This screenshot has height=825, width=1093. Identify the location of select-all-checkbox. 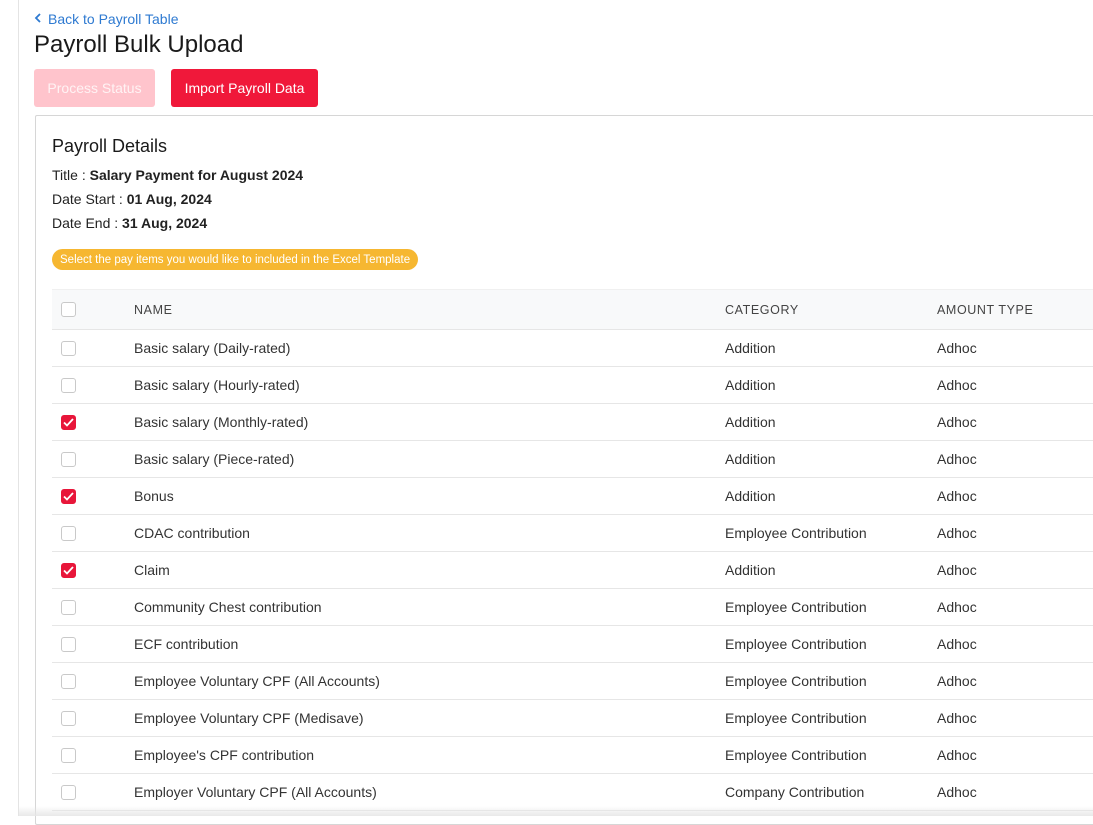
(68, 309).